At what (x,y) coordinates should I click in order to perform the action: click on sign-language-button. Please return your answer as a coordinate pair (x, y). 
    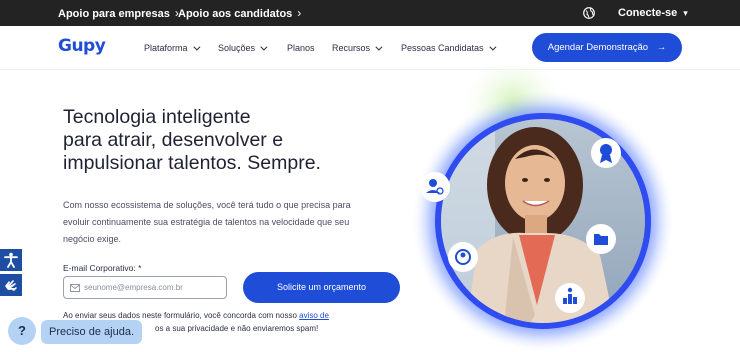
    Looking at the image, I should click on (11, 285).